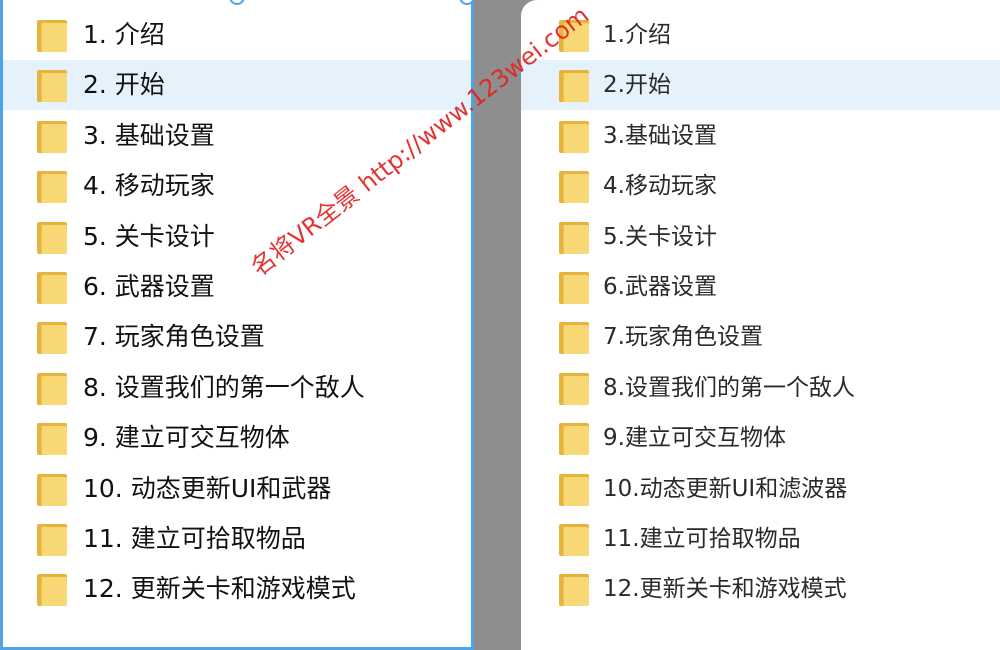 This screenshot has width=1000, height=650. I want to click on folder-row: 12.更新关卡和游戏模式, so click(760, 589).